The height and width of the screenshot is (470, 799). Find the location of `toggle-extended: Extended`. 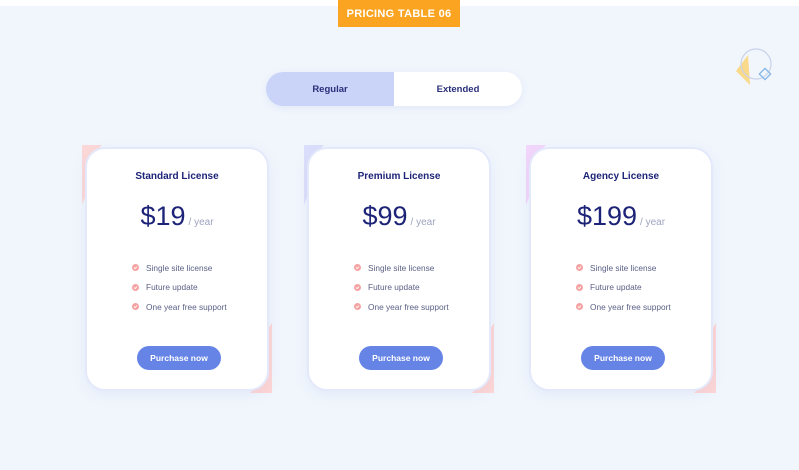

toggle-extended: Extended is located at coordinates (458, 89).